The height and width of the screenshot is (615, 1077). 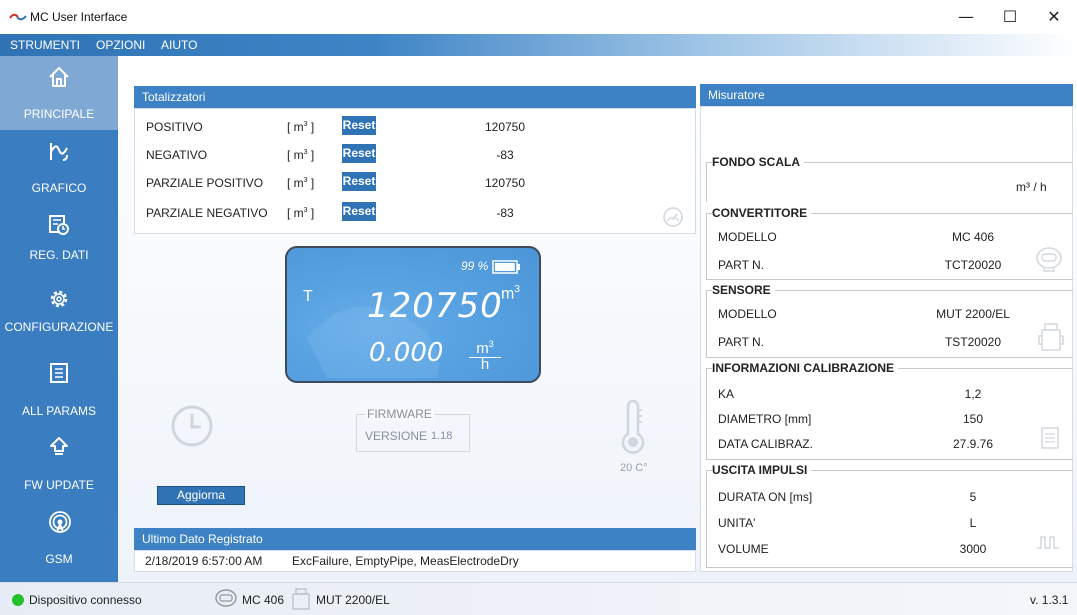 I want to click on lcd-flow-unit-denominator: h, so click(x=485, y=364).